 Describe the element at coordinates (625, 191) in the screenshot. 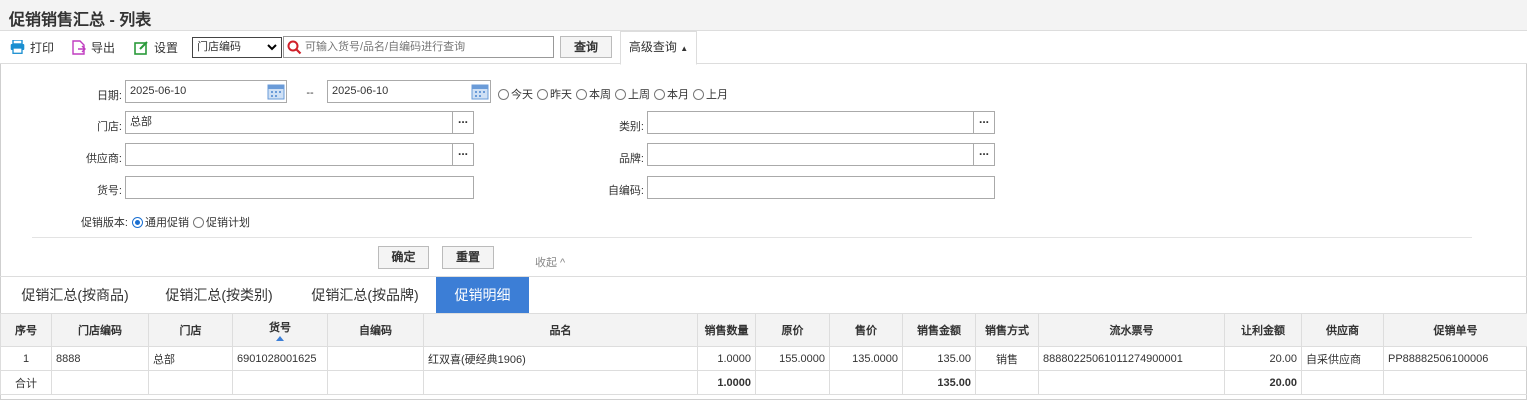

I see `self-code-label: 自编码:` at that location.